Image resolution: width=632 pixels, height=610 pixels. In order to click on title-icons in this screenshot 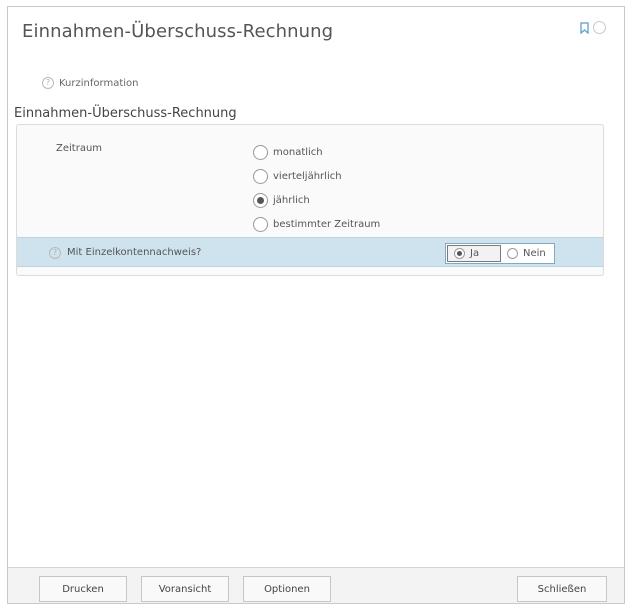, I will do `click(593, 27)`.